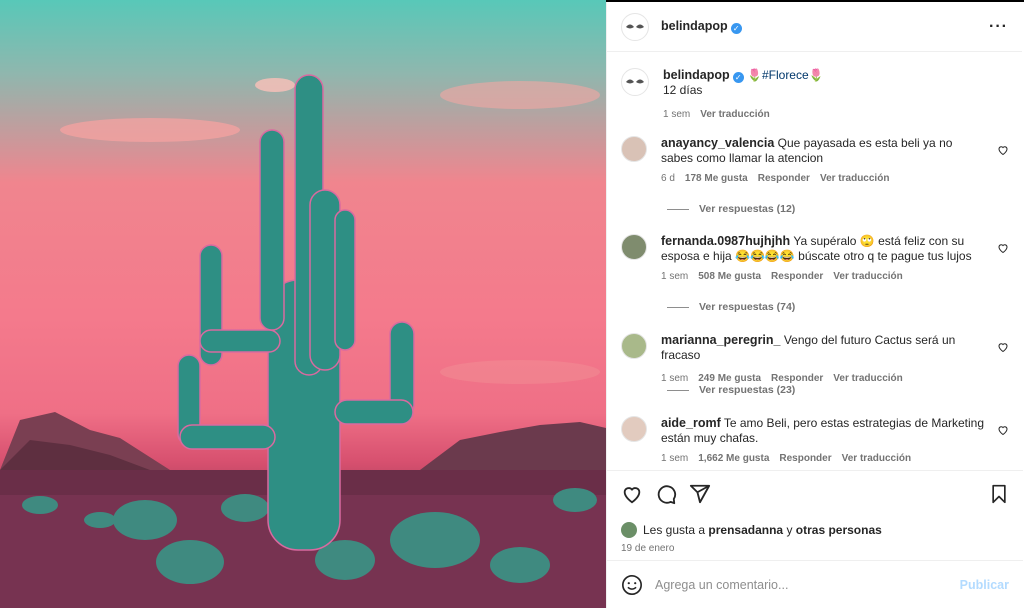 This screenshot has height=608, width=1024. I want to click on comment-username: anayancy_valencia, so click(717, 143).